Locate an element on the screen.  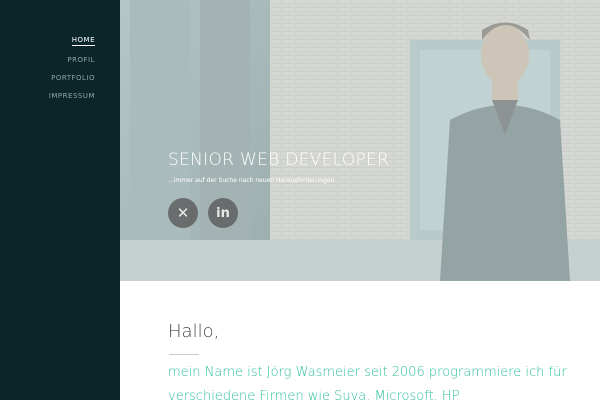
nav-item-home: HOME is located at coordinates (72, 41).